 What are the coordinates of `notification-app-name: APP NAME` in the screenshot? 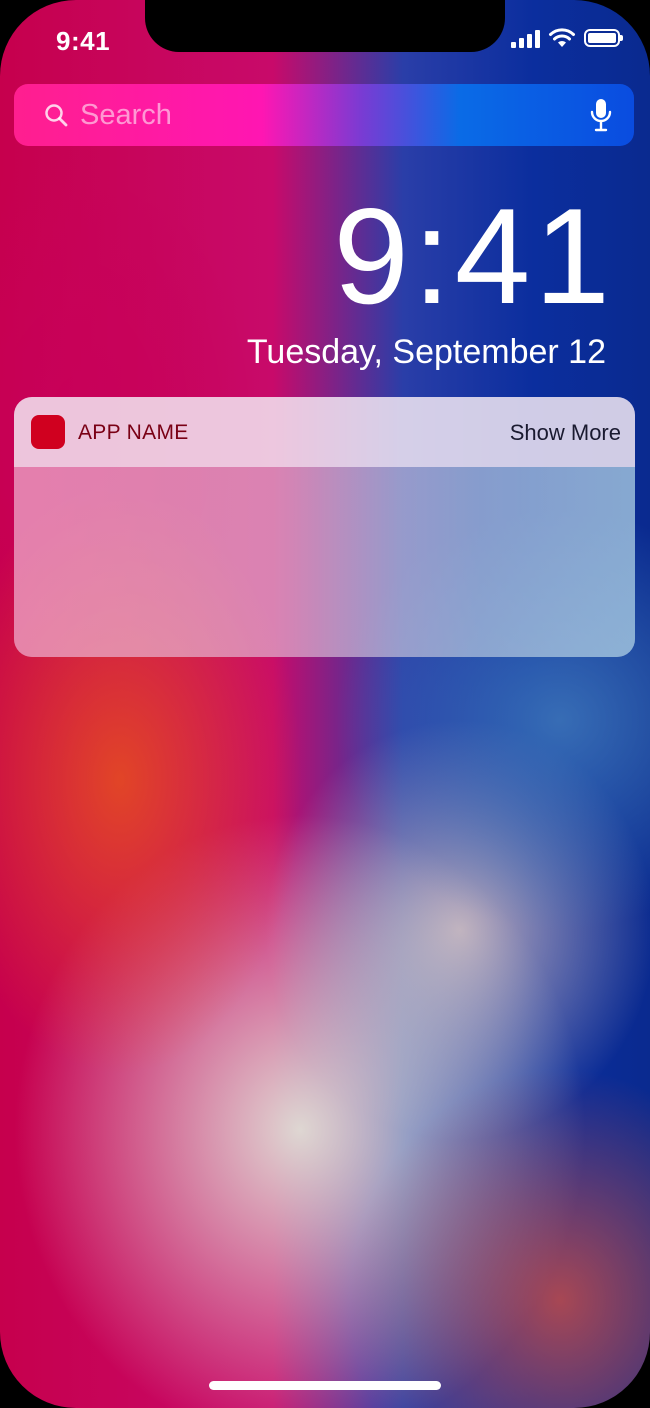 It's located at (133, 432).